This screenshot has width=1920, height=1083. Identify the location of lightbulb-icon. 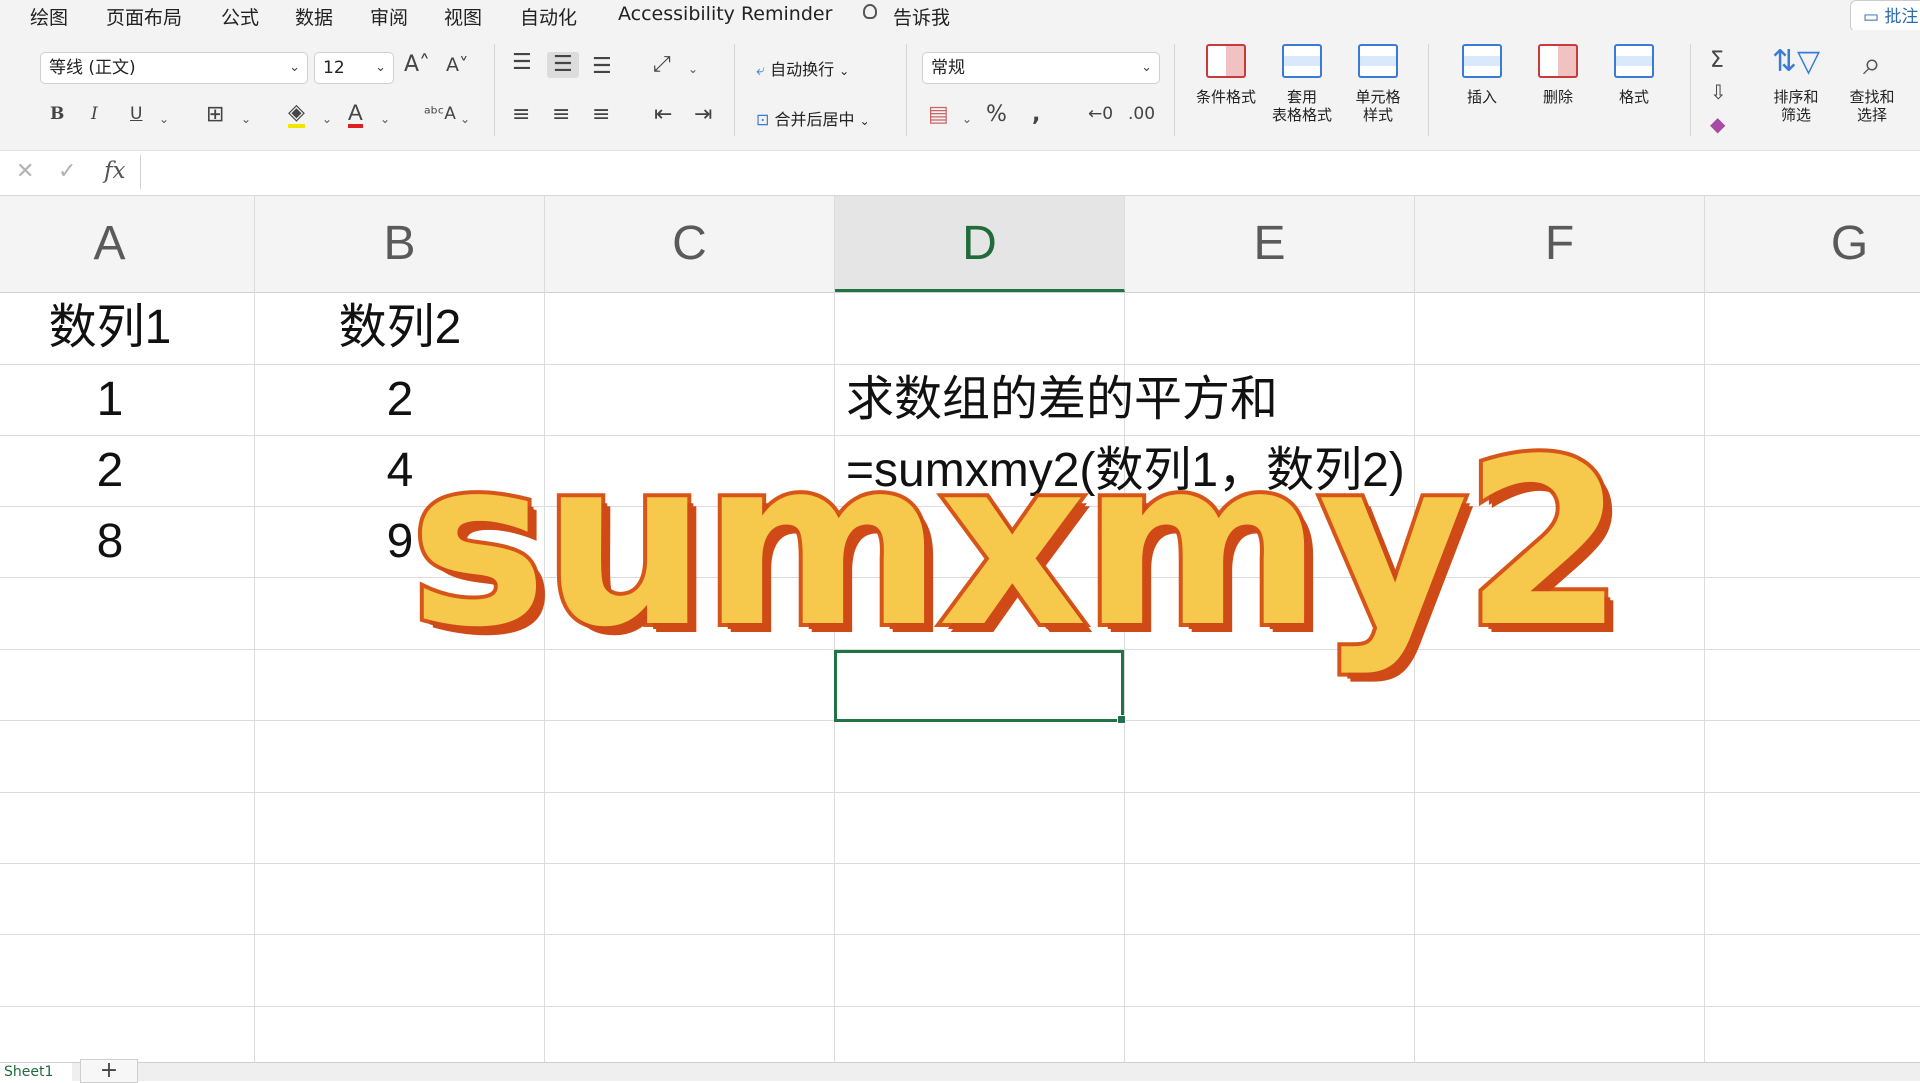
(870, 11).